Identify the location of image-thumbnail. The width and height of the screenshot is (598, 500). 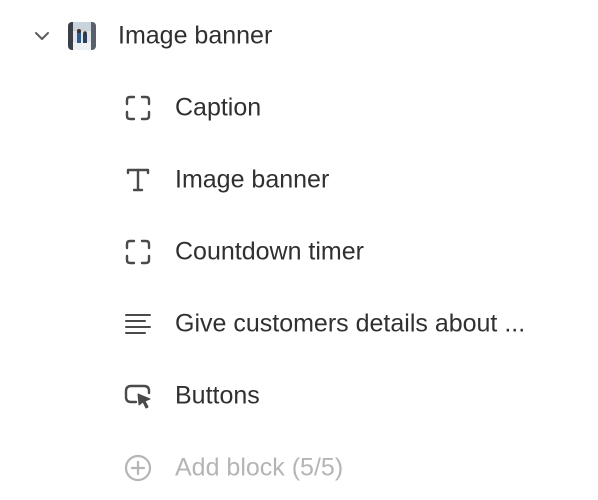
(82, 36).